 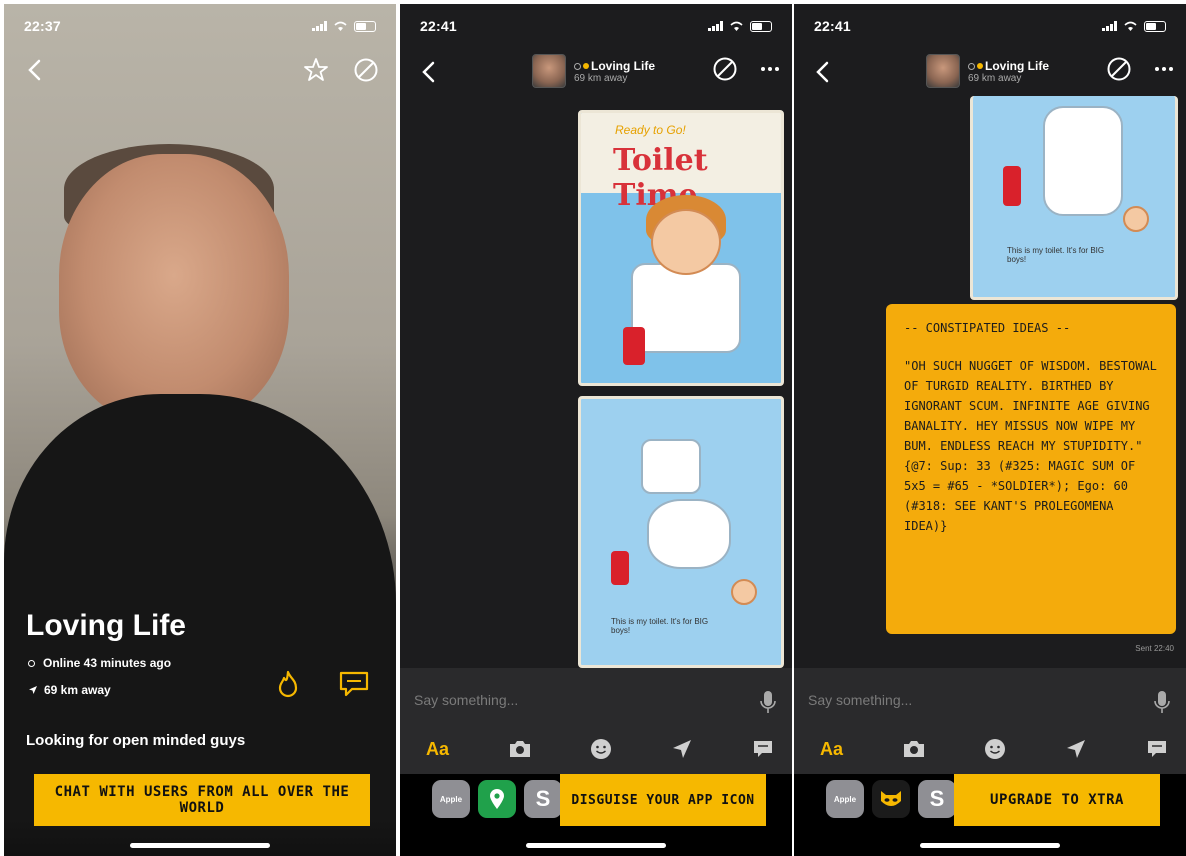 What do you see at coordinates (341, 70) in the screenshot?
I see `profile-actions-top` at bounding box center [341, 70].